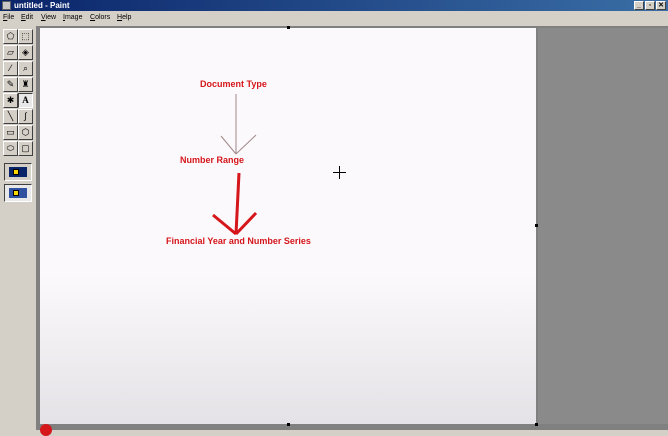  I want to click on opaque-shape-icon, so click(16, 172).